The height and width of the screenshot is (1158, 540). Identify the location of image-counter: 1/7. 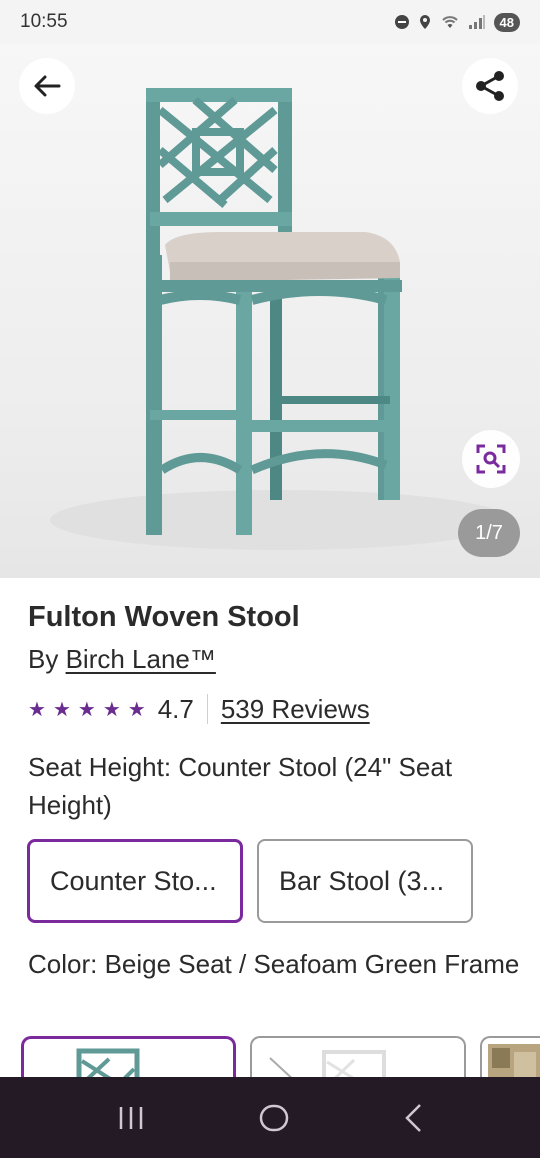
(489, 533).